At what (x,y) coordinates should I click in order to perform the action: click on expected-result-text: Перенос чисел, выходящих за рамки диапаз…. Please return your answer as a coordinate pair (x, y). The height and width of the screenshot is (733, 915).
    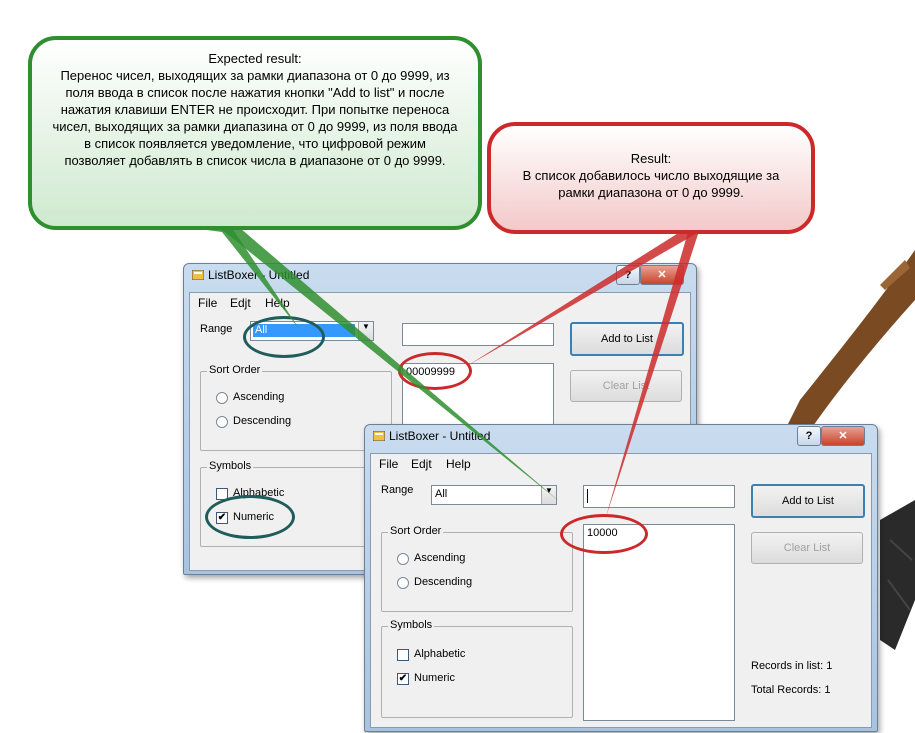
    Looking at the image, I should click on (255, 118).